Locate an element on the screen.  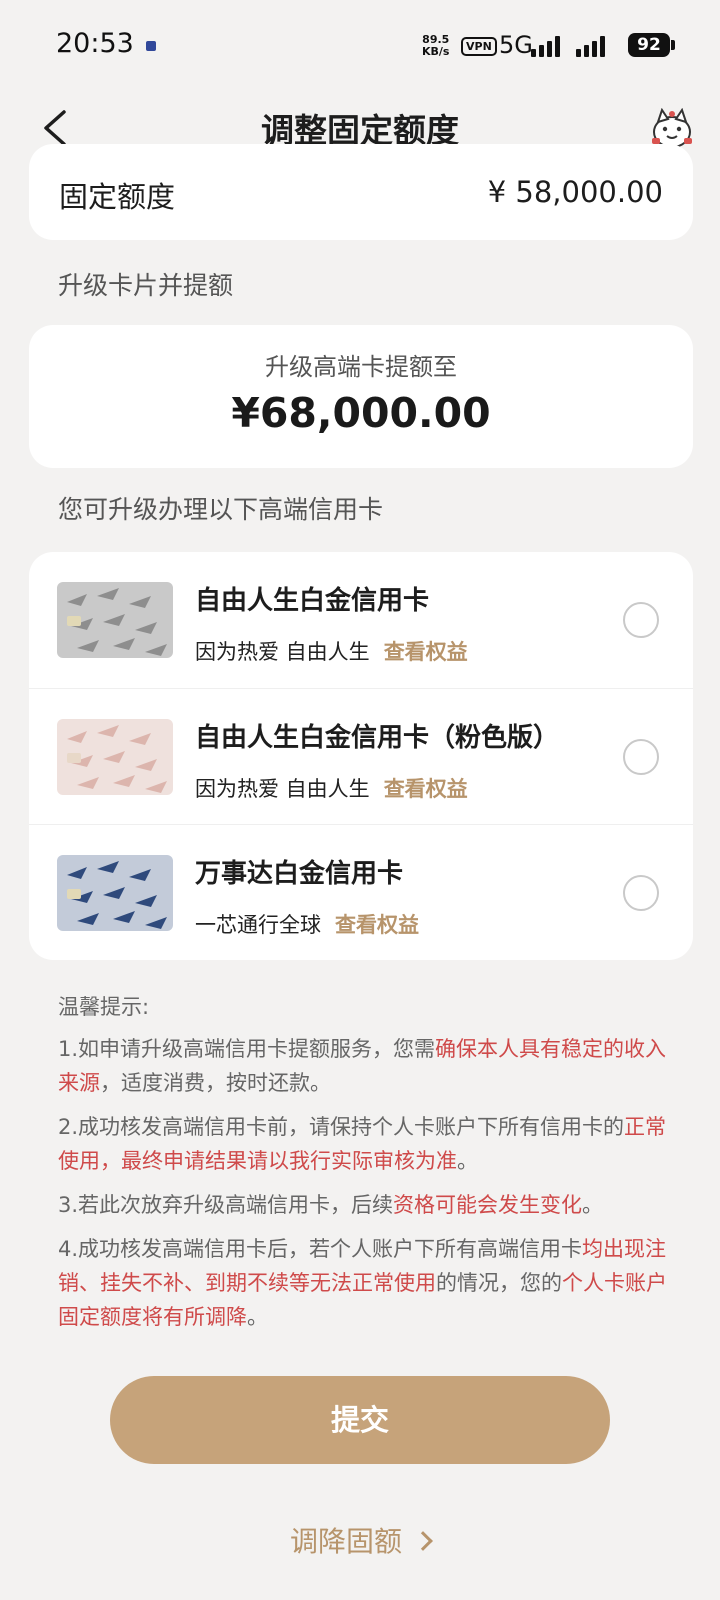
tip-text: 4.成功核发高端信用卡后，若个人账户下所有高端信用卡 is located at coordinates (320, 1249).